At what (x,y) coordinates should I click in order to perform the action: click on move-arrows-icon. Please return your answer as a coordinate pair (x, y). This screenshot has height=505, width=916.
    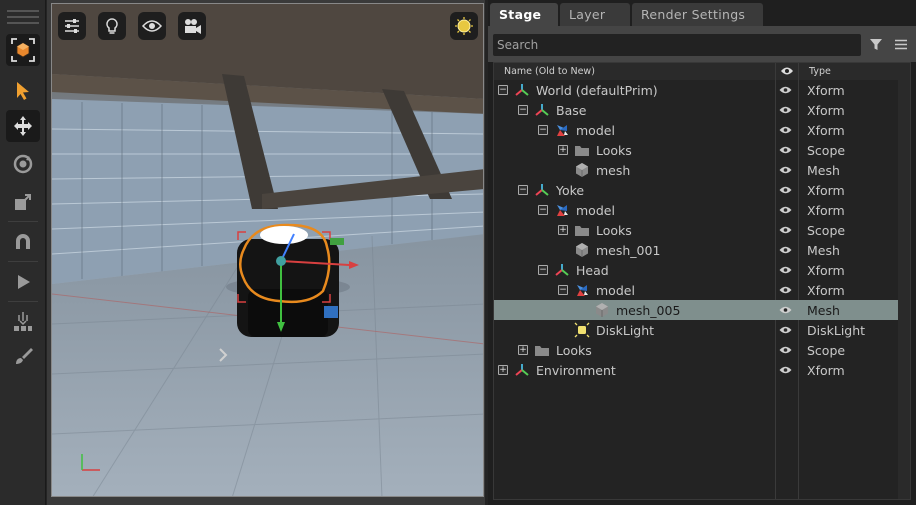
    Looking at the image, I should click on (23, 126).